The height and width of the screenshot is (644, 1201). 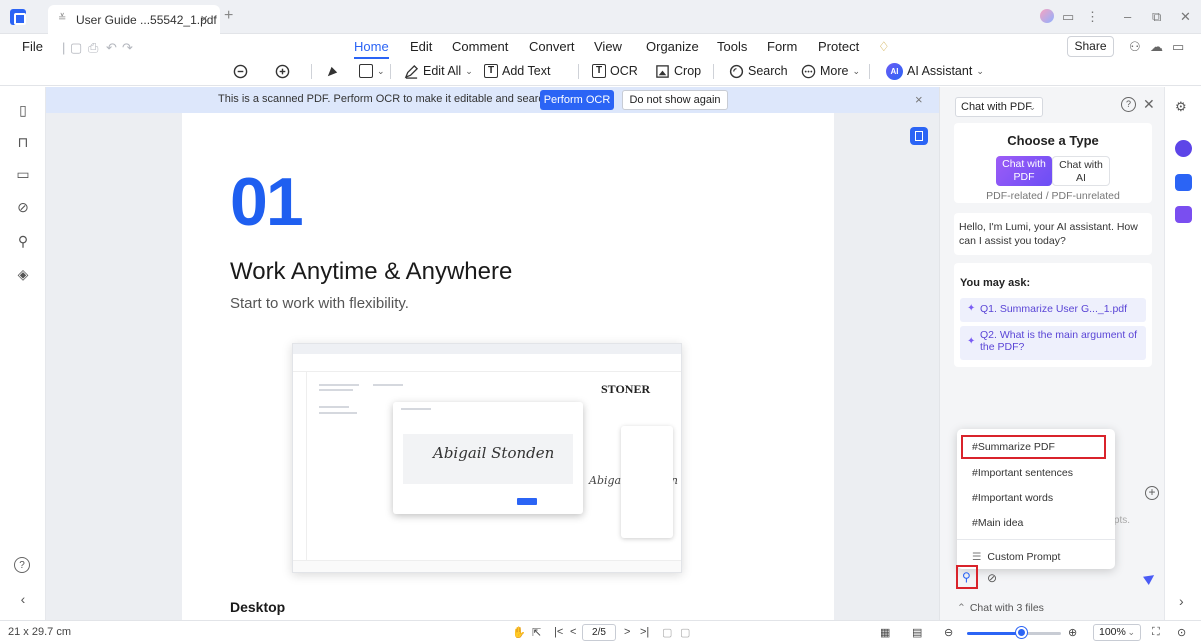 I want to click on menu-comment: Comment, so click(x=480, y=46).